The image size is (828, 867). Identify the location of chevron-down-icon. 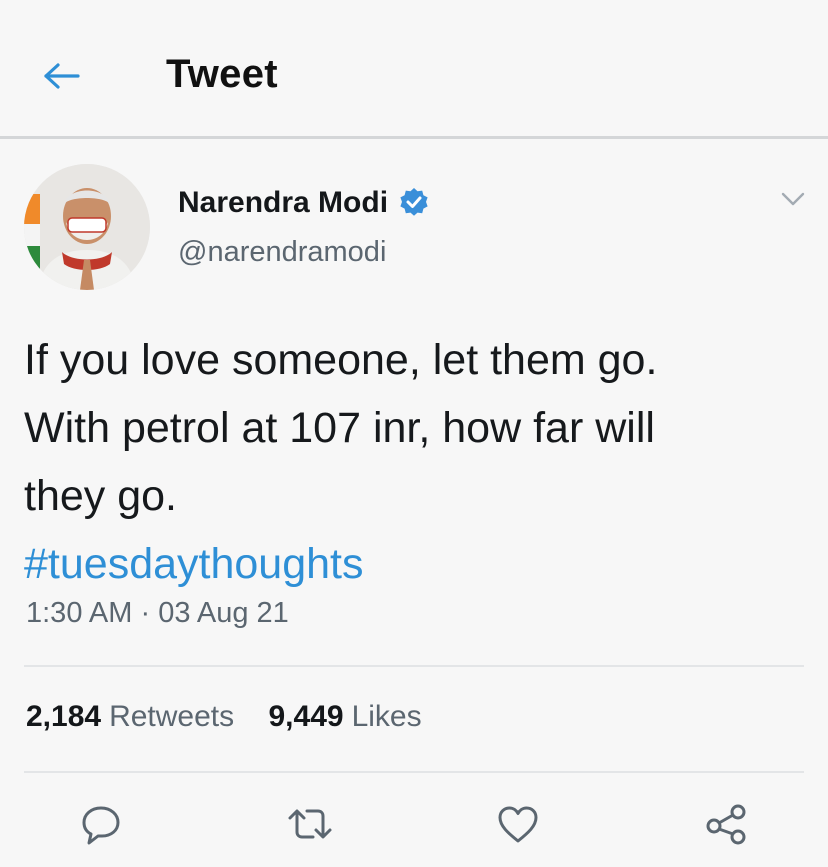
(793, 199).